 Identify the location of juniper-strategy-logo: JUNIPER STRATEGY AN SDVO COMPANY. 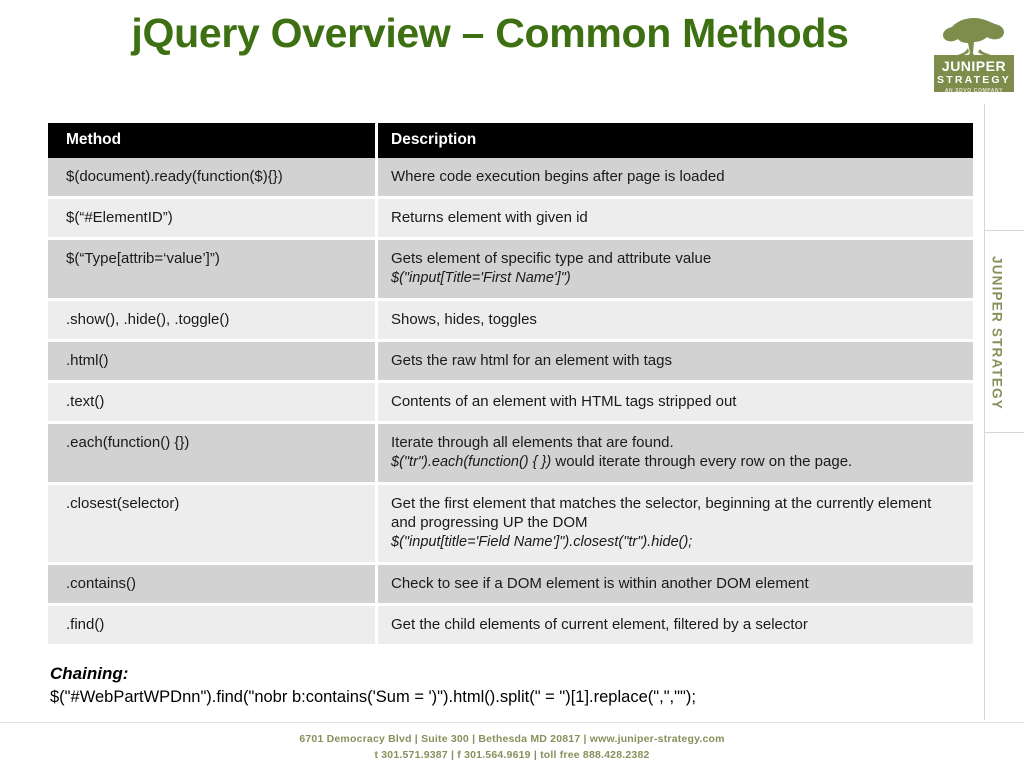
(974, 52).